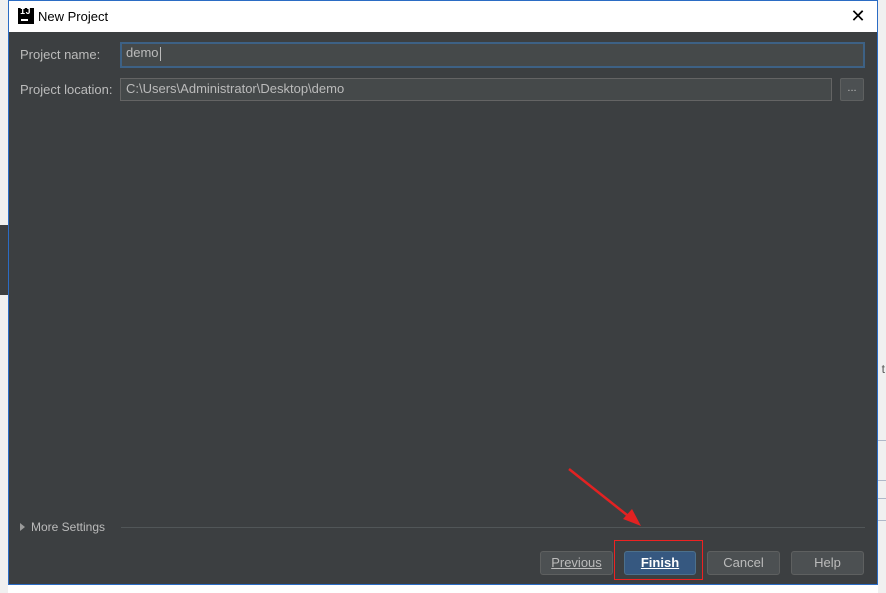 The image size is (886, 593). I want to click on annotation-highlight-box, so click(658, 560).